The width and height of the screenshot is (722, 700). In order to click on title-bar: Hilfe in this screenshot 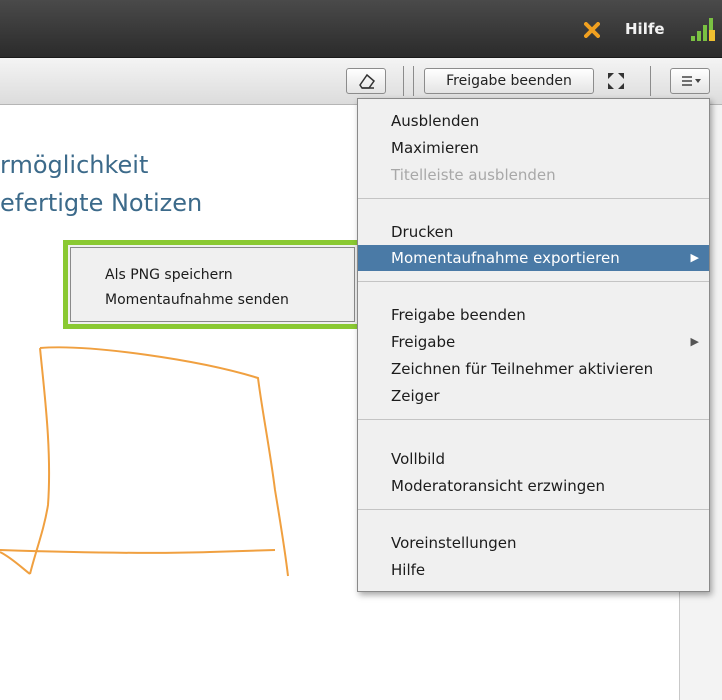, I will do `click(361, 29)`.